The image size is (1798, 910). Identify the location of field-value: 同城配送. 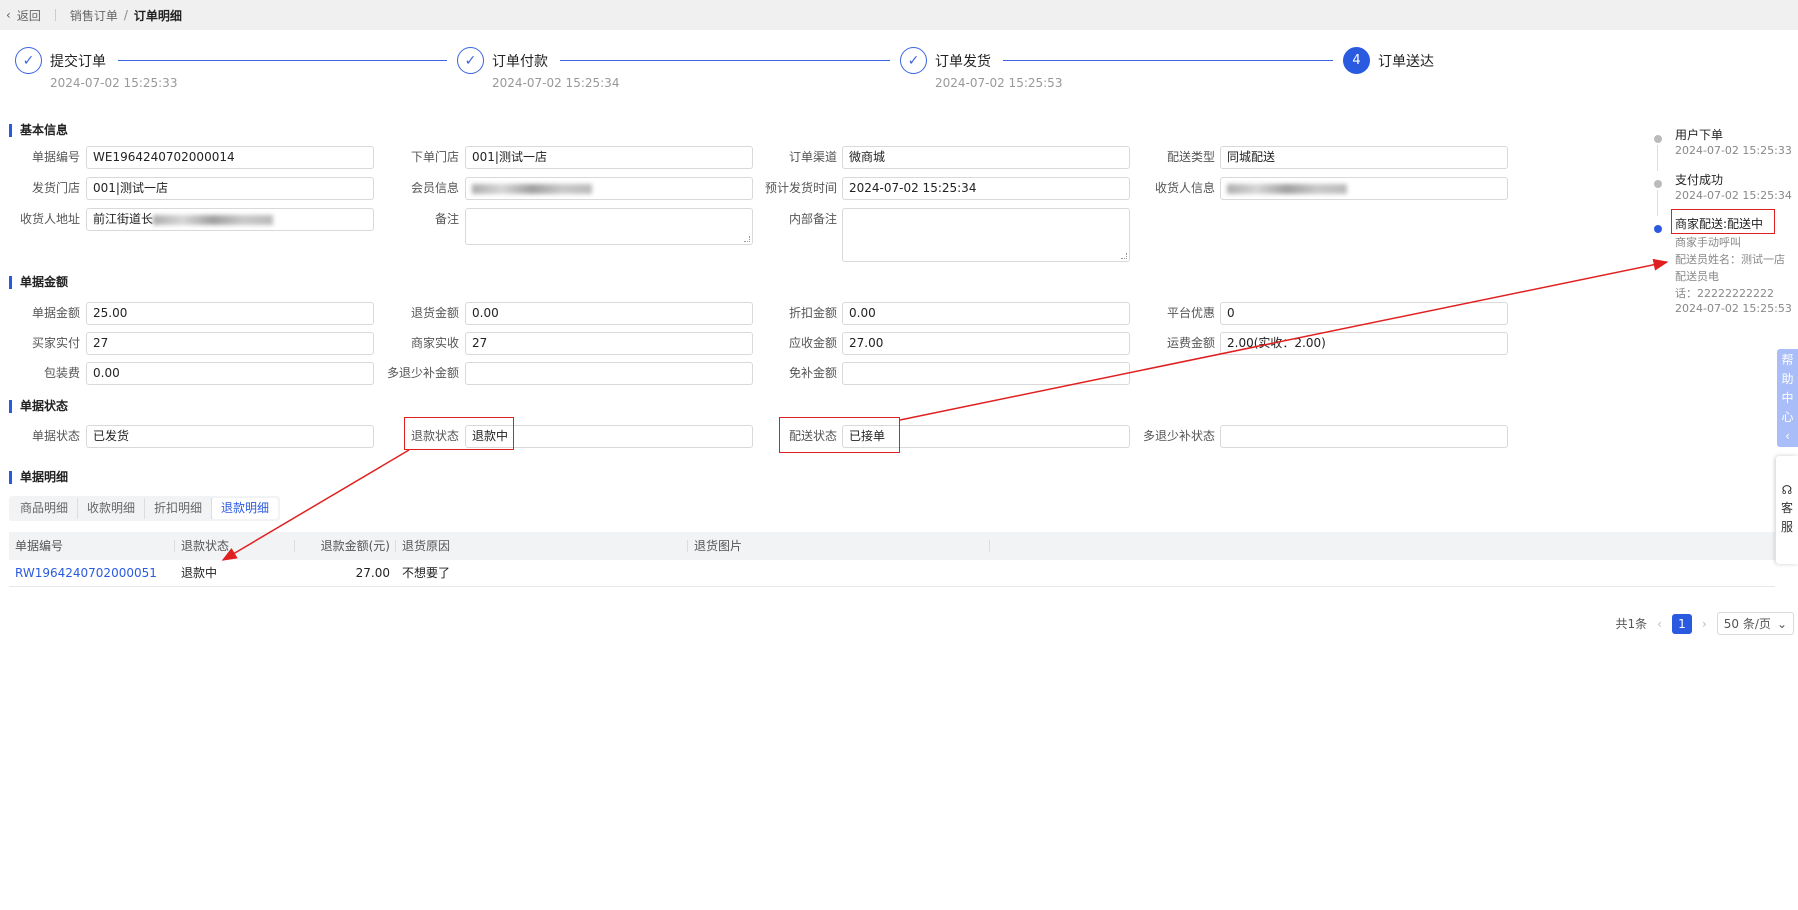
(1251, 157).